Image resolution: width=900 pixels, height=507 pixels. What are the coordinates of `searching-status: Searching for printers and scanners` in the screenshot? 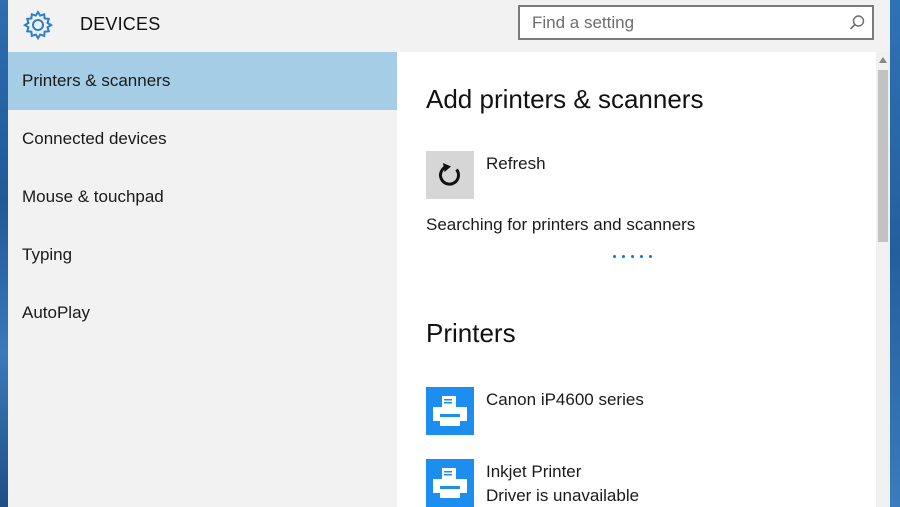 It's located at (561, 224).